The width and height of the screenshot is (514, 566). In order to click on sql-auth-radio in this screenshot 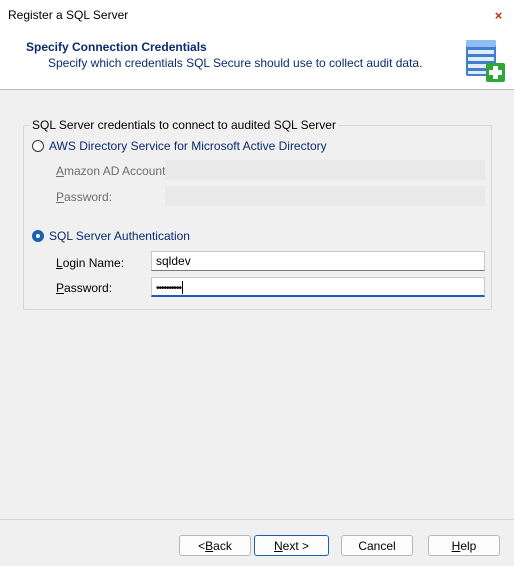, I will do `click(38, 236)`.